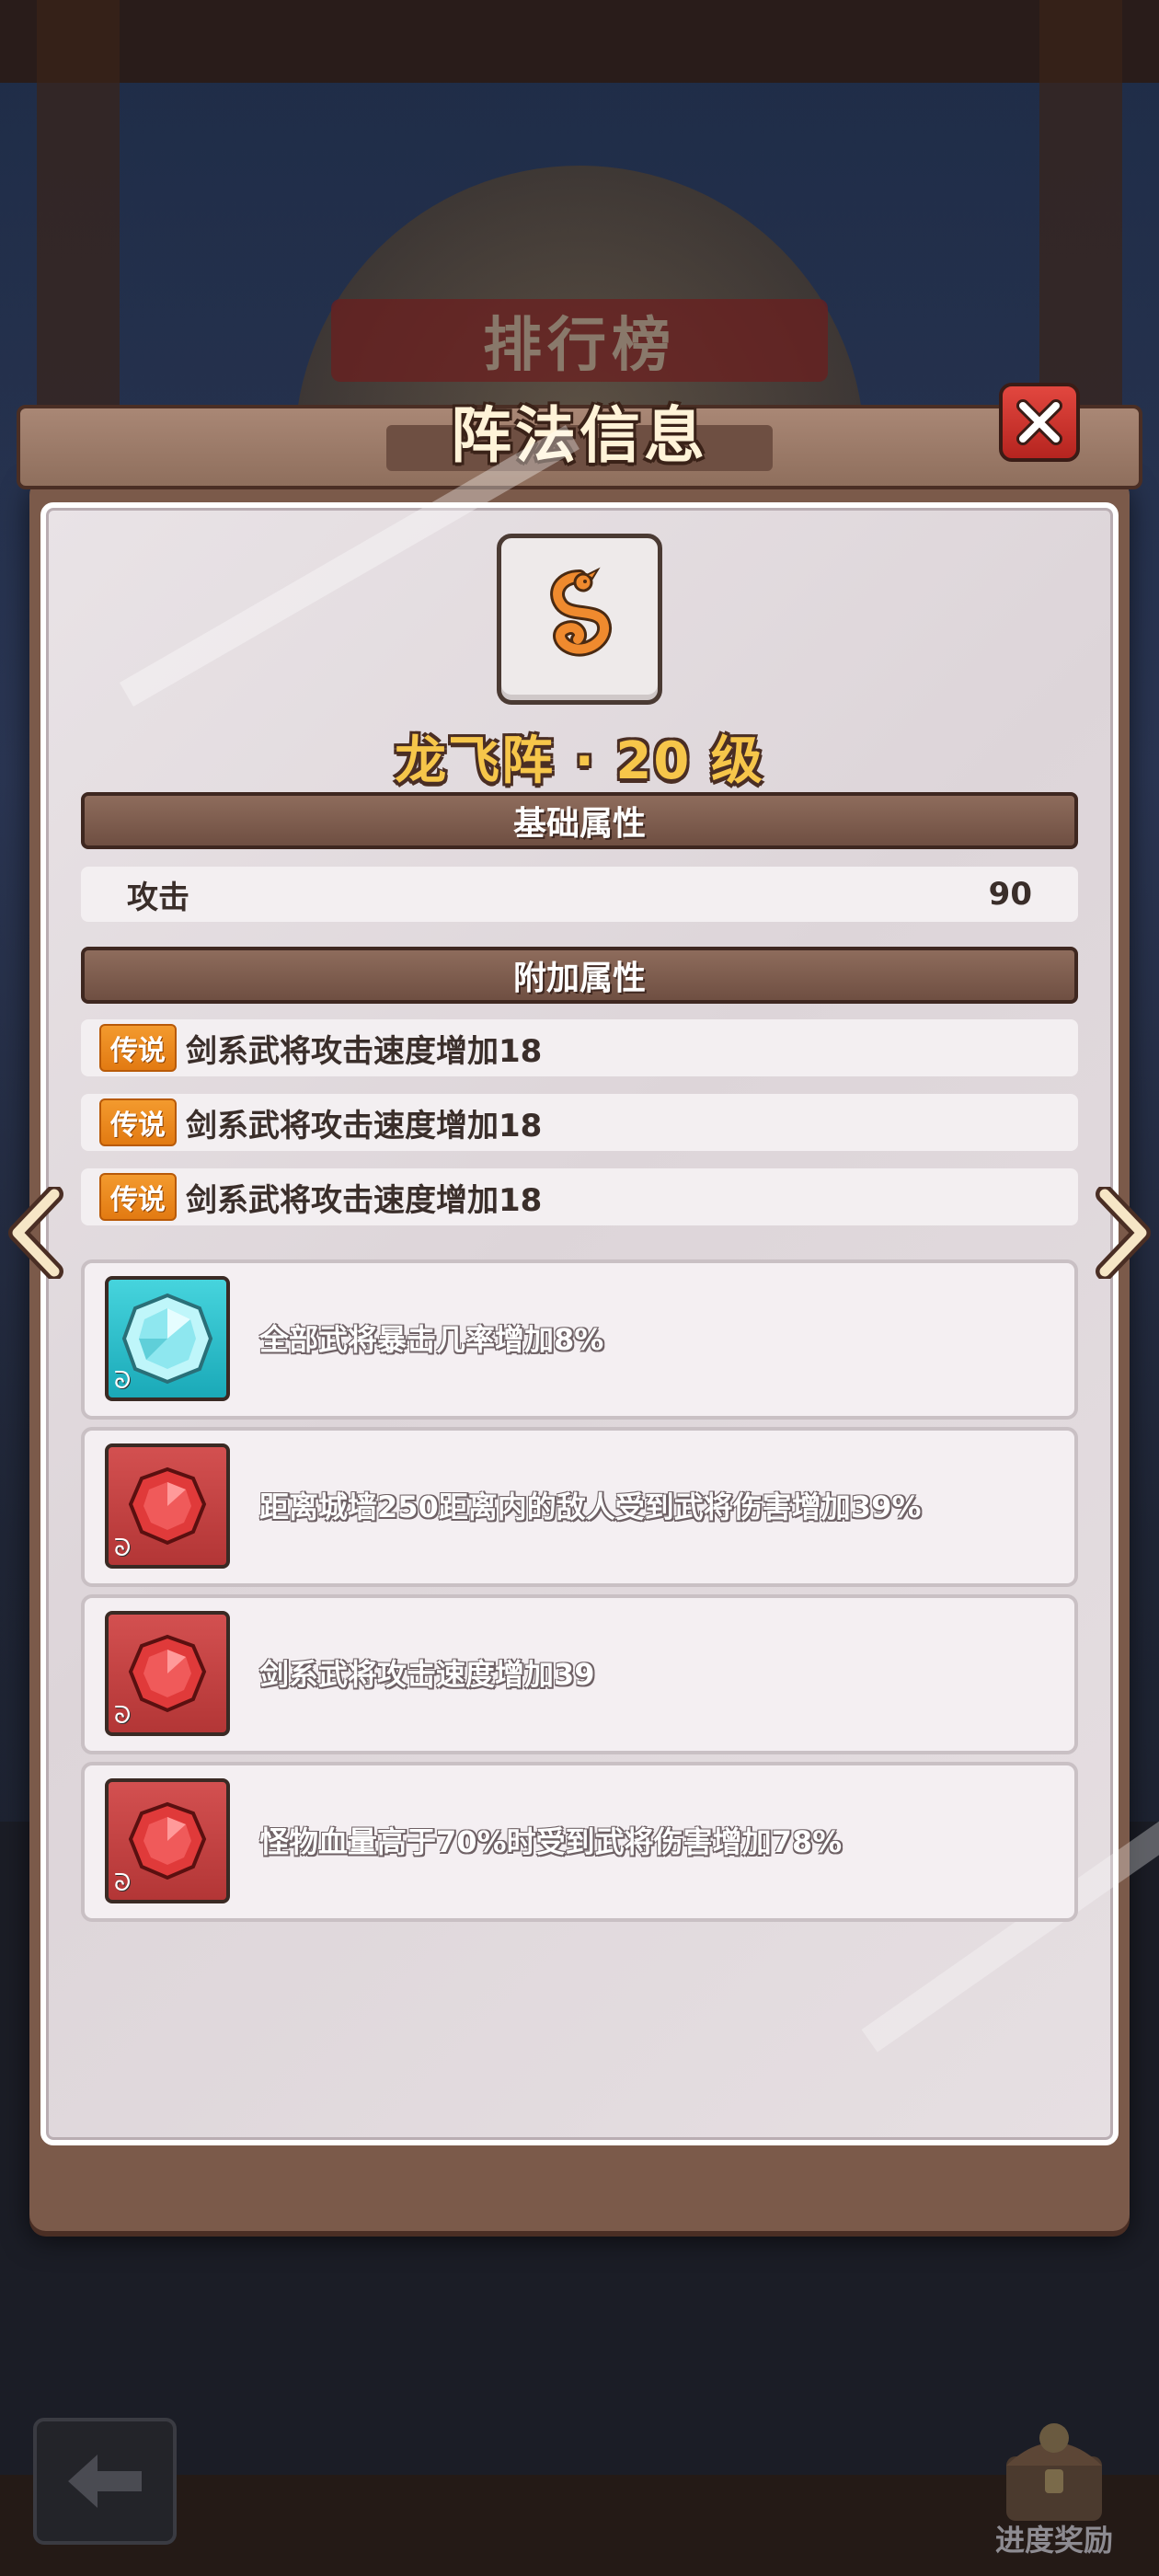 This screenshot has height=2576, width=1159. What do you see at coordinates (551, 1841) in the screenshot?
I see `gem-effect-text: 怪物血量高于70%时受到武将伤害增加78%` at bounding box center [551, 1841].